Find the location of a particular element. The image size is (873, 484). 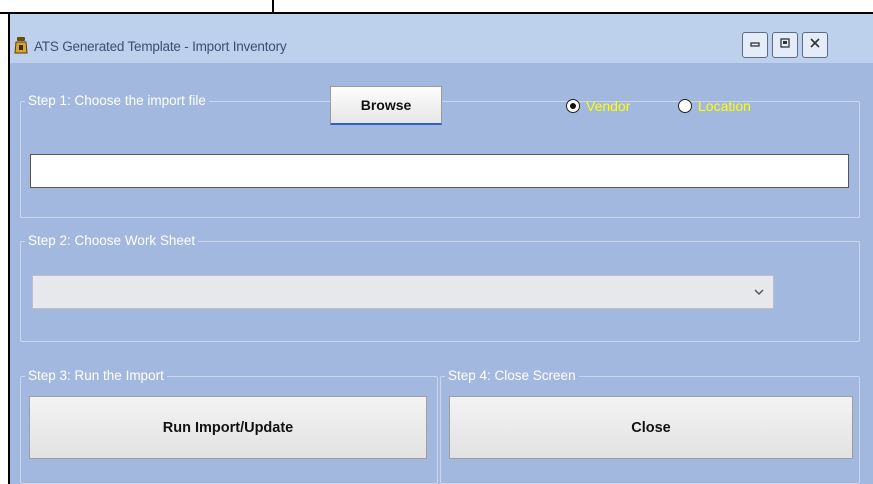

close-button: Close is located at coordinates (651, 427).